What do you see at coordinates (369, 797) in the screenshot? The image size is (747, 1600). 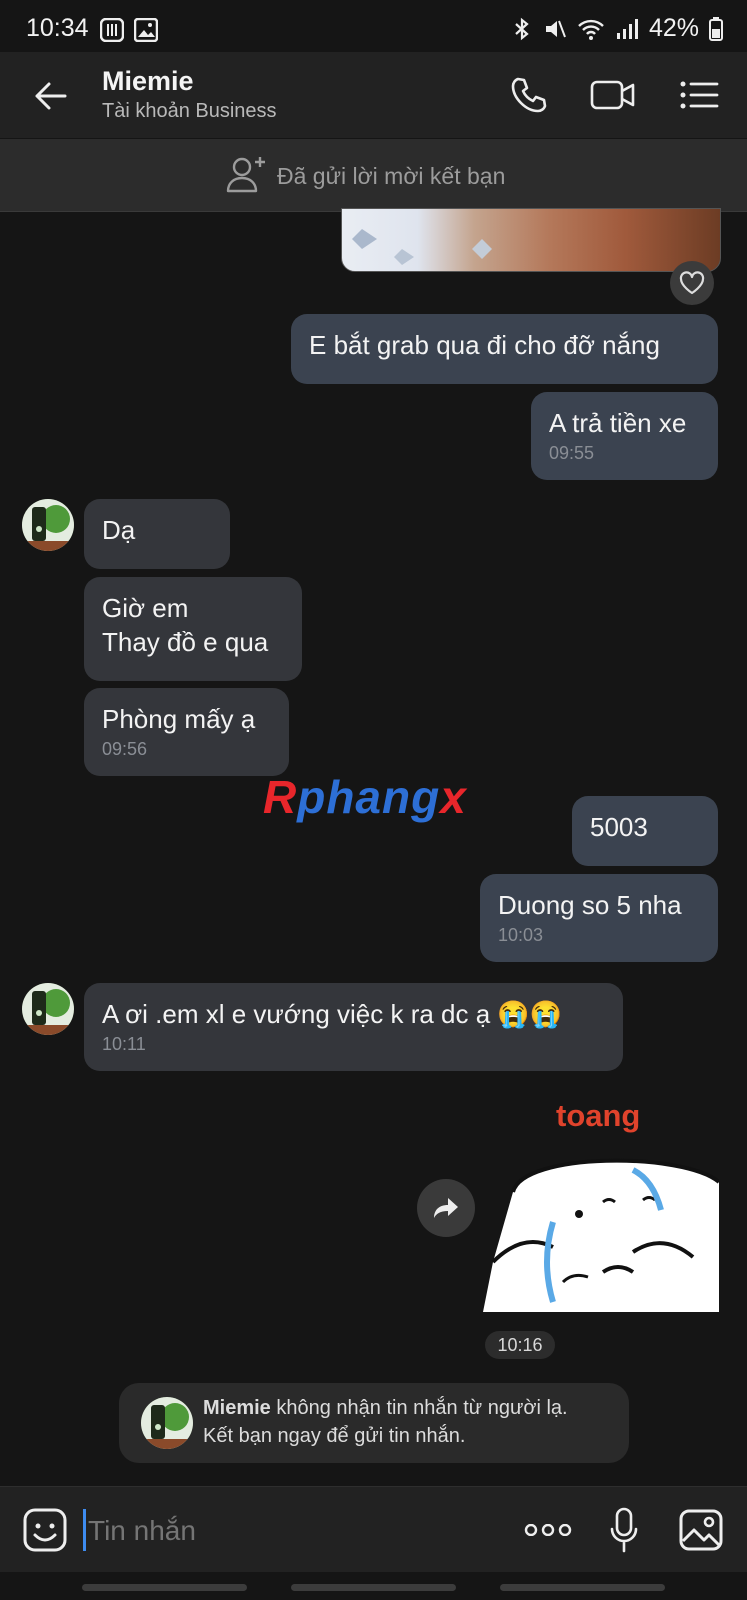 I see `watermark-main: phang` at bounding box center [369, 797].